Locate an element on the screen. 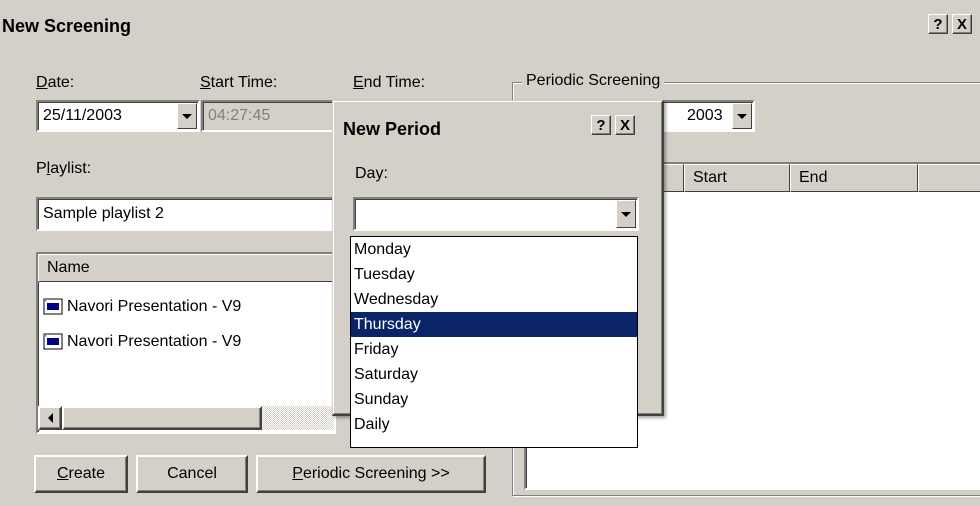 The height and width of the screenshot is (506, 980). periodic-button-rest: eriodic Screening >> is located at coordinates (376, 473).